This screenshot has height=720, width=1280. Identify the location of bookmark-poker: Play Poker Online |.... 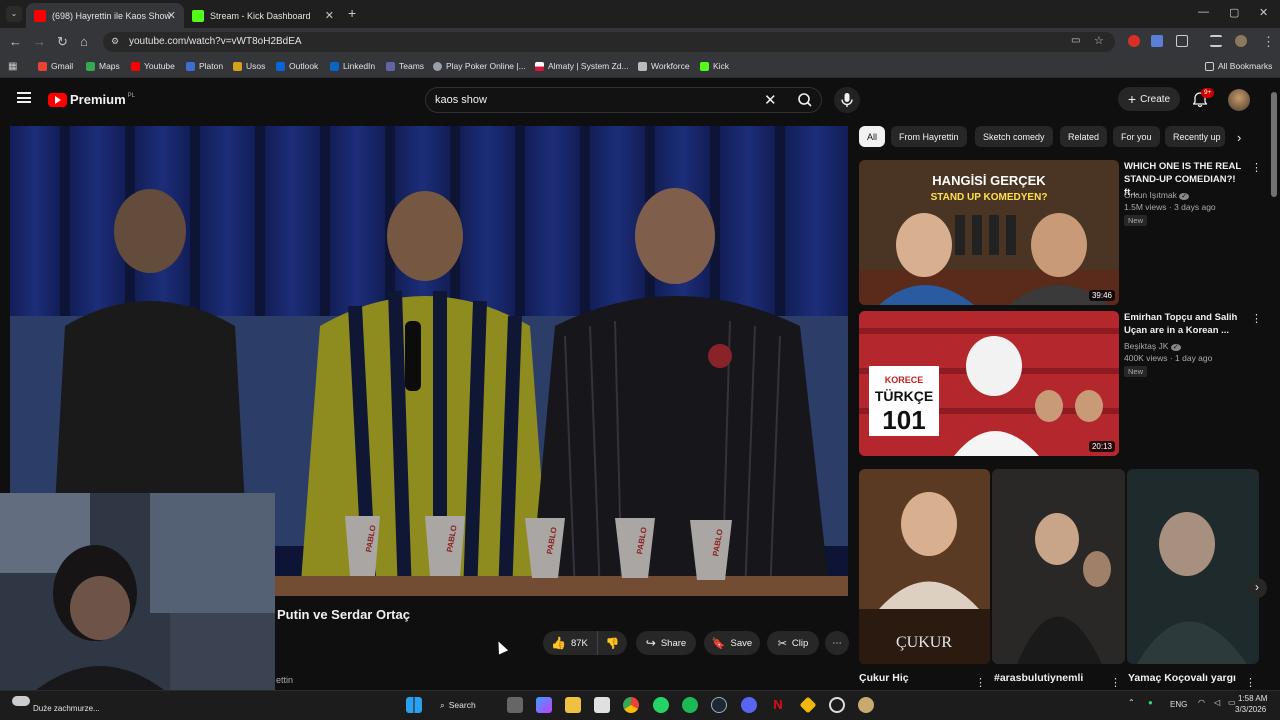
(479, 66).